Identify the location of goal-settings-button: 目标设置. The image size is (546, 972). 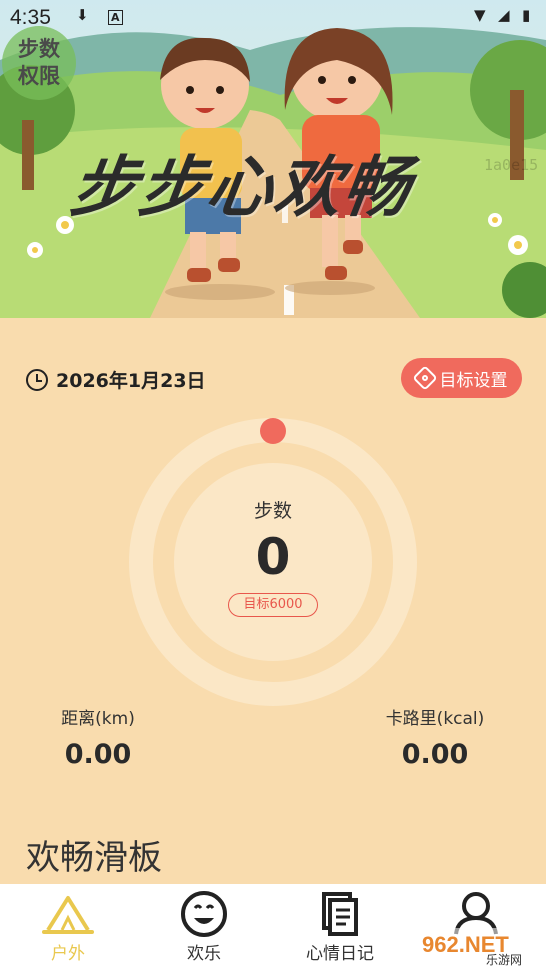
(461, 378).